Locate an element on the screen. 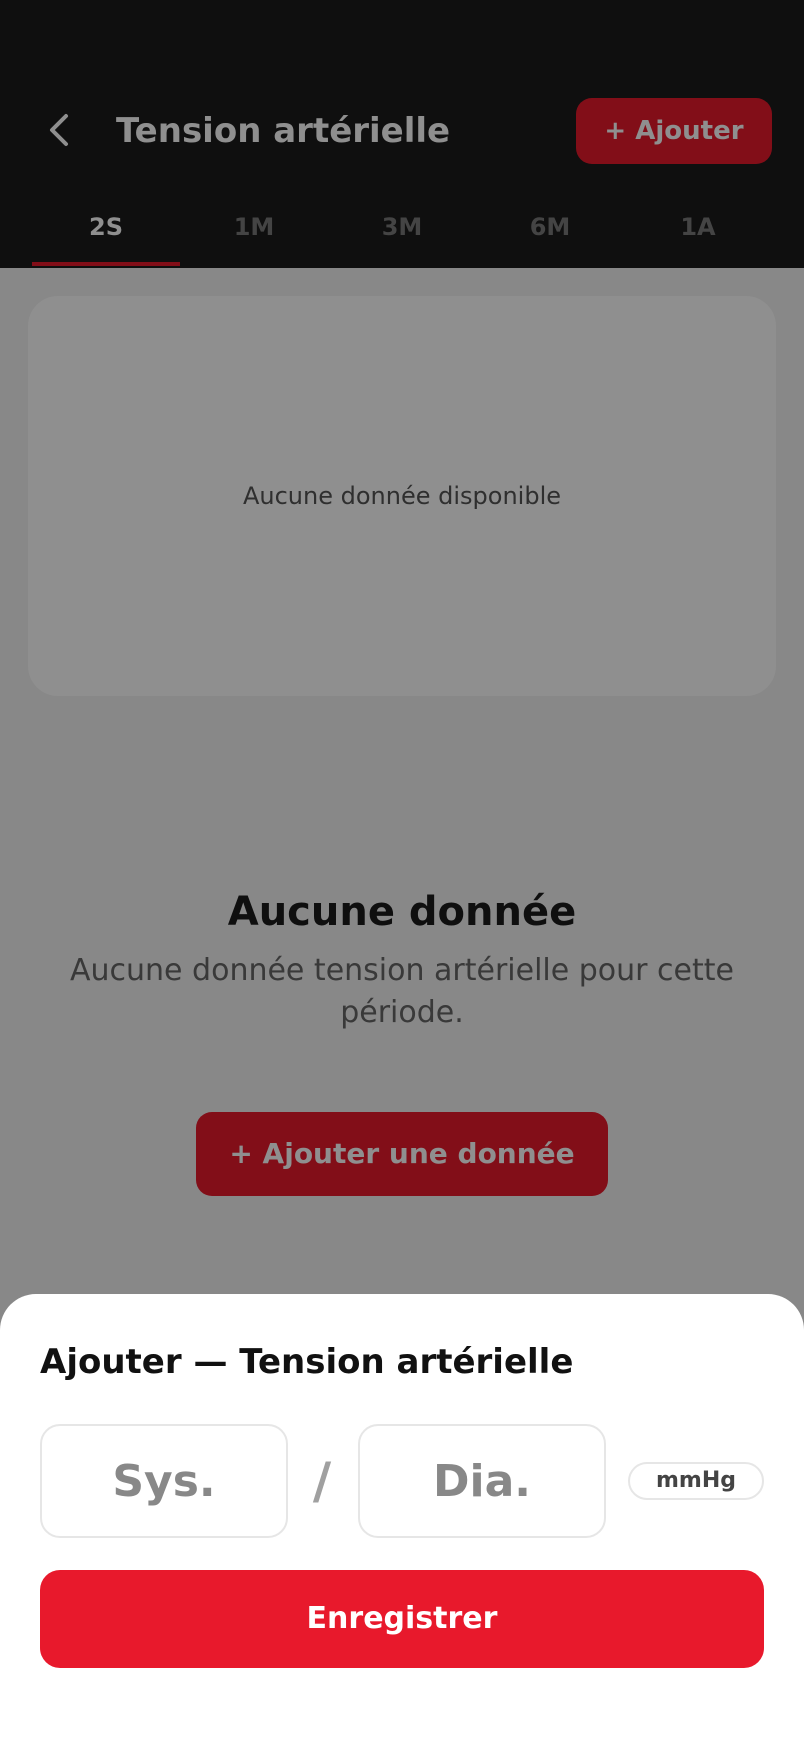  diastolic-input is located at coordinates (482, 1481).